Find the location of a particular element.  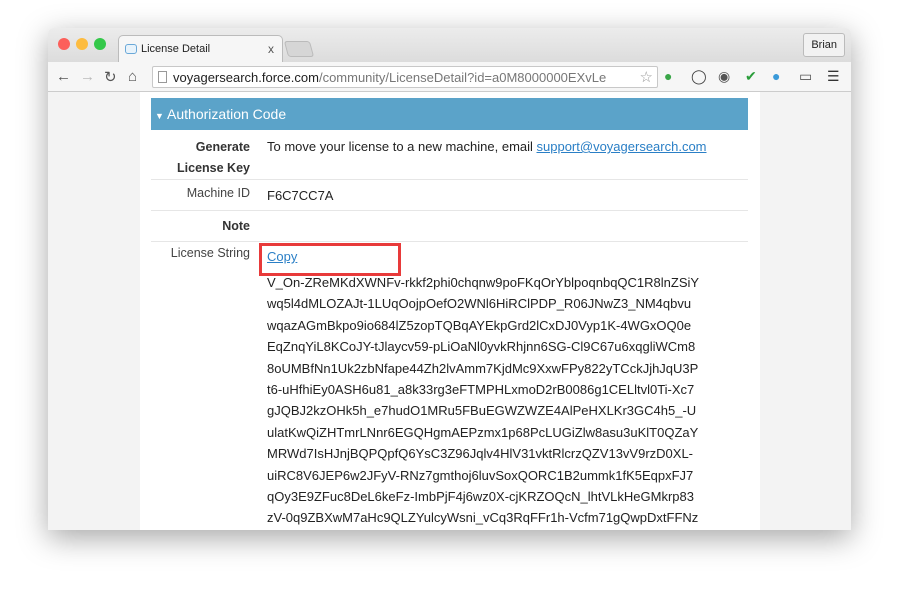

section-header: ▼ Authorization Code is located at coordinates (449, 114).